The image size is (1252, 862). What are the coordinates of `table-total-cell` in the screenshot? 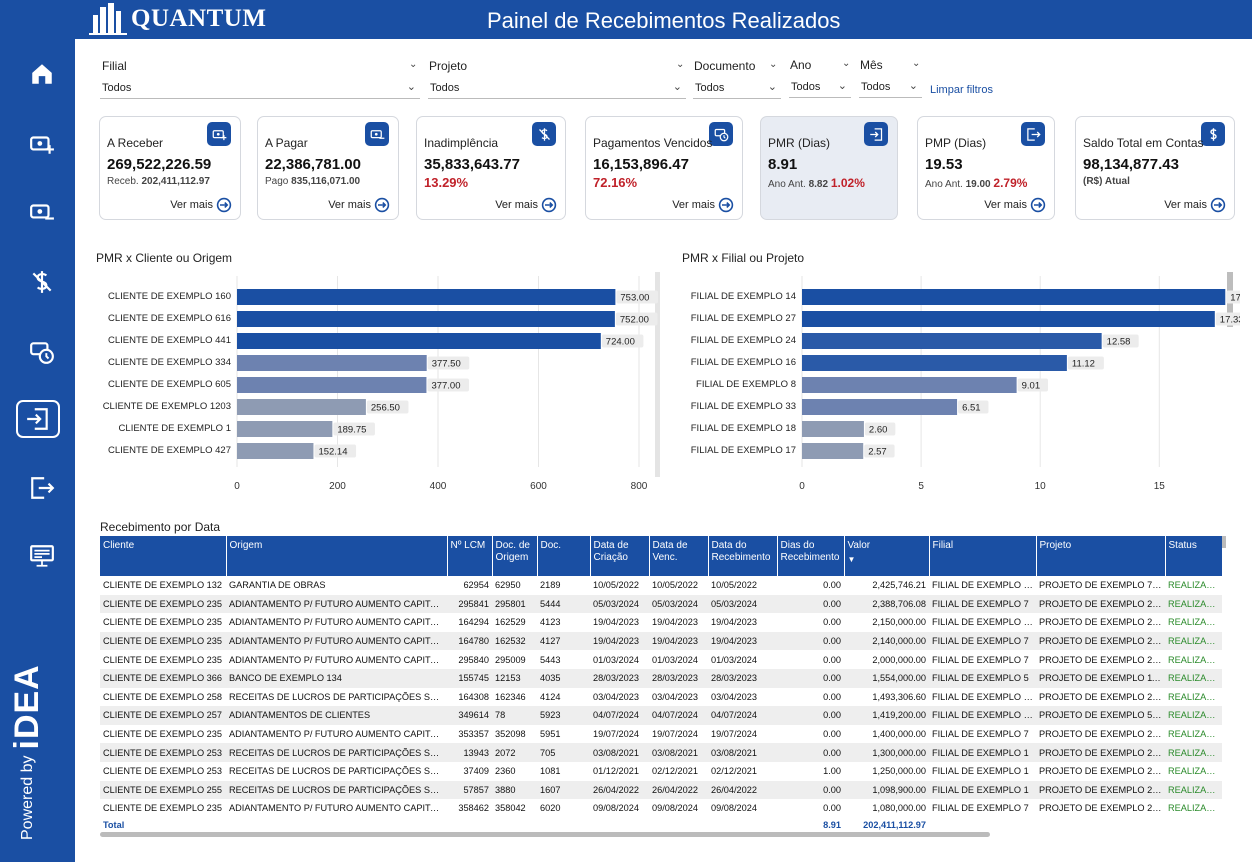 It's located at (982, 824).